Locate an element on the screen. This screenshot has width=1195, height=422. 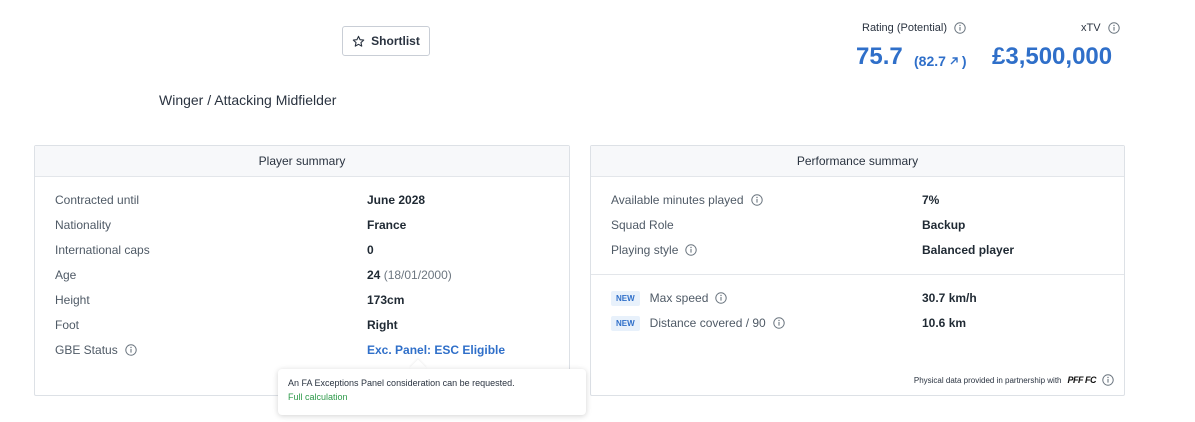
performance-summary-title: Performance summary is located at coordinates (857, 161).